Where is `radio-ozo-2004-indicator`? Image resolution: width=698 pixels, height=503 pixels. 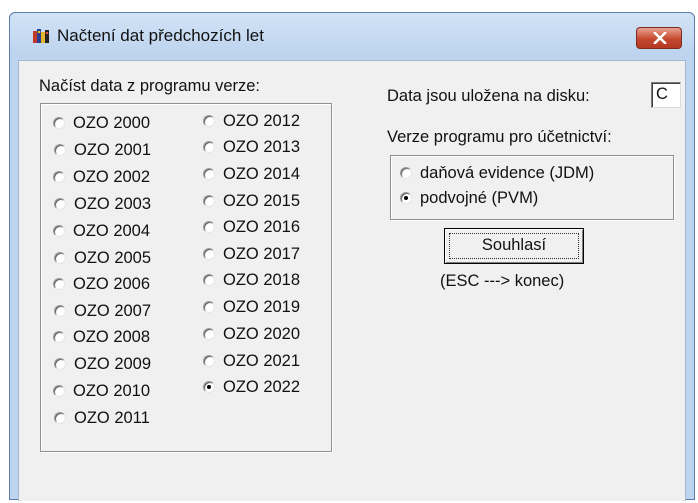 radio-ozo-2004-indicator is located at coordinates (59, 231).